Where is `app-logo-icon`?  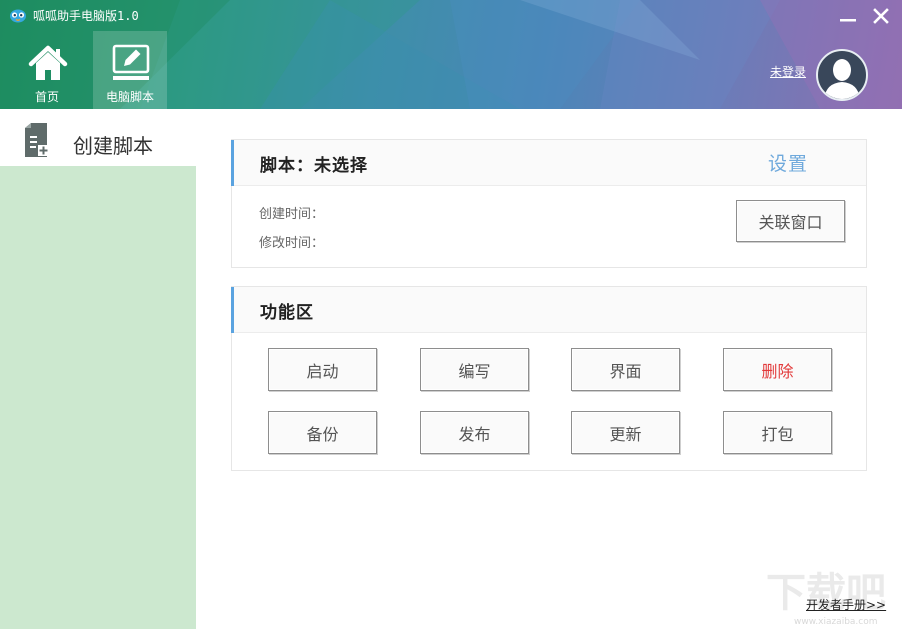
app-logo-icon is located at coordinates (18, 16).